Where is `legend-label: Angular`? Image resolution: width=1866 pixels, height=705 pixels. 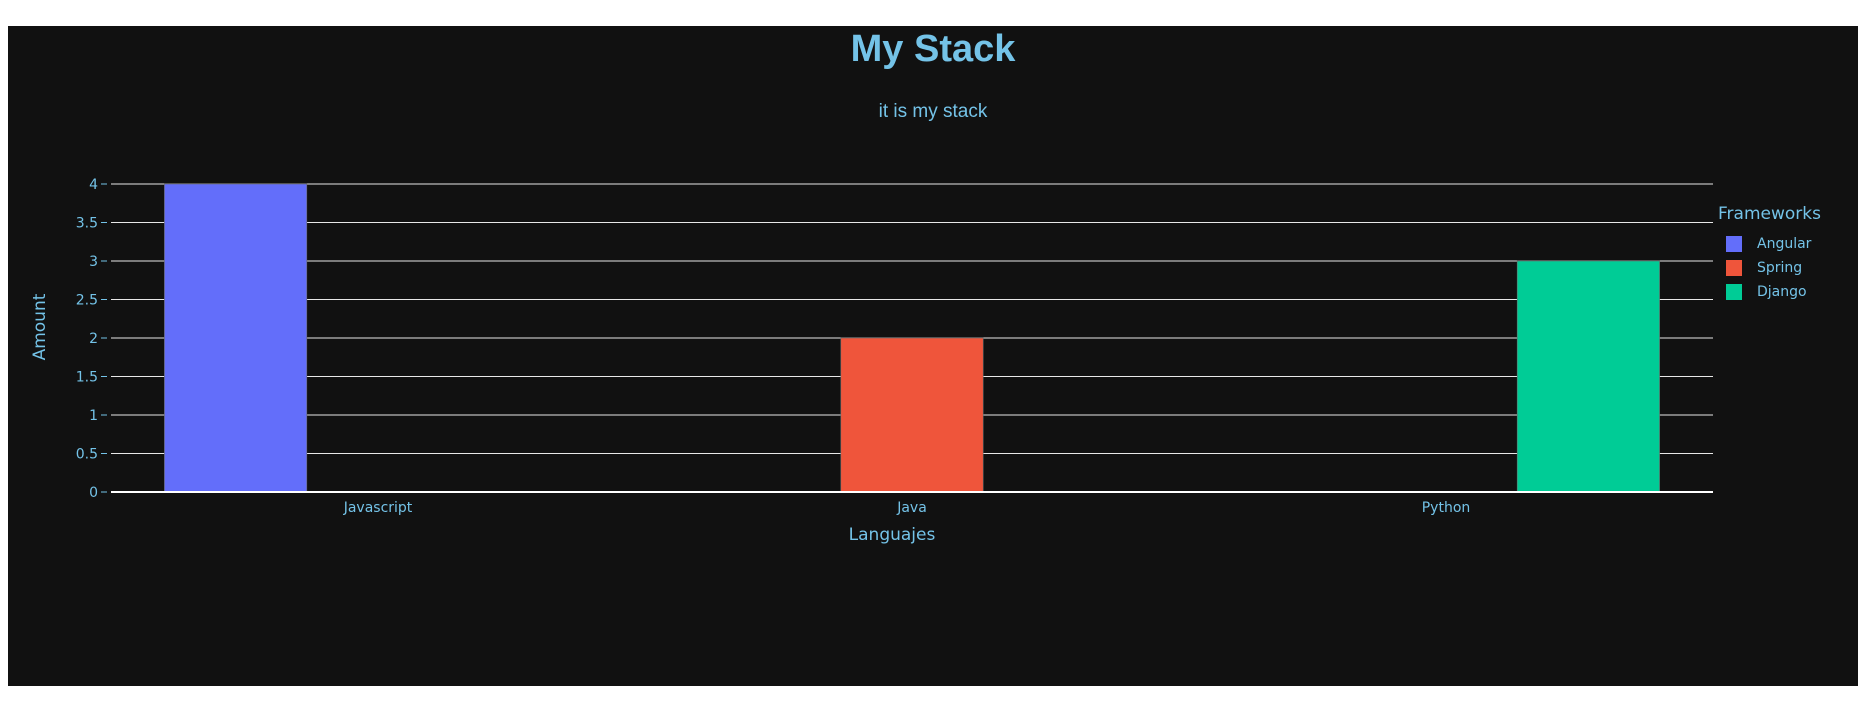 legend-label: Angular is located at coordinates (1784, 244).